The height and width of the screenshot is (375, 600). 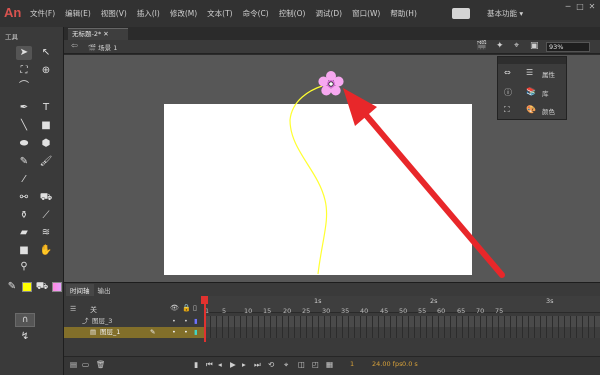 I want to click on outline-all-layers-icon: ▯, so click(x=195, y=308).